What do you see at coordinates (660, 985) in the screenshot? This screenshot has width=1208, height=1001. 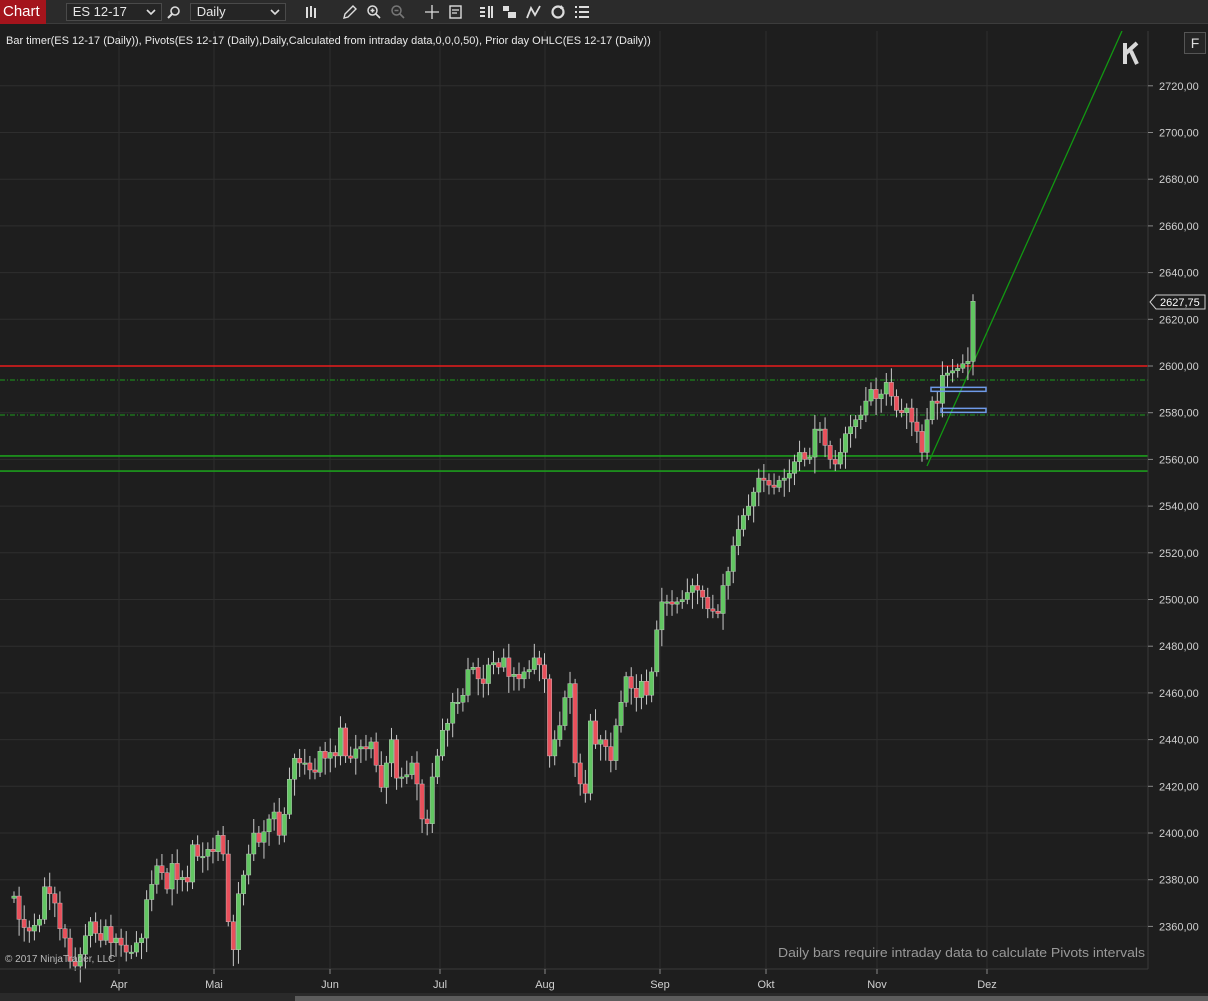 I see `x-tick-label: Sep` at bounding box center [660, 985].